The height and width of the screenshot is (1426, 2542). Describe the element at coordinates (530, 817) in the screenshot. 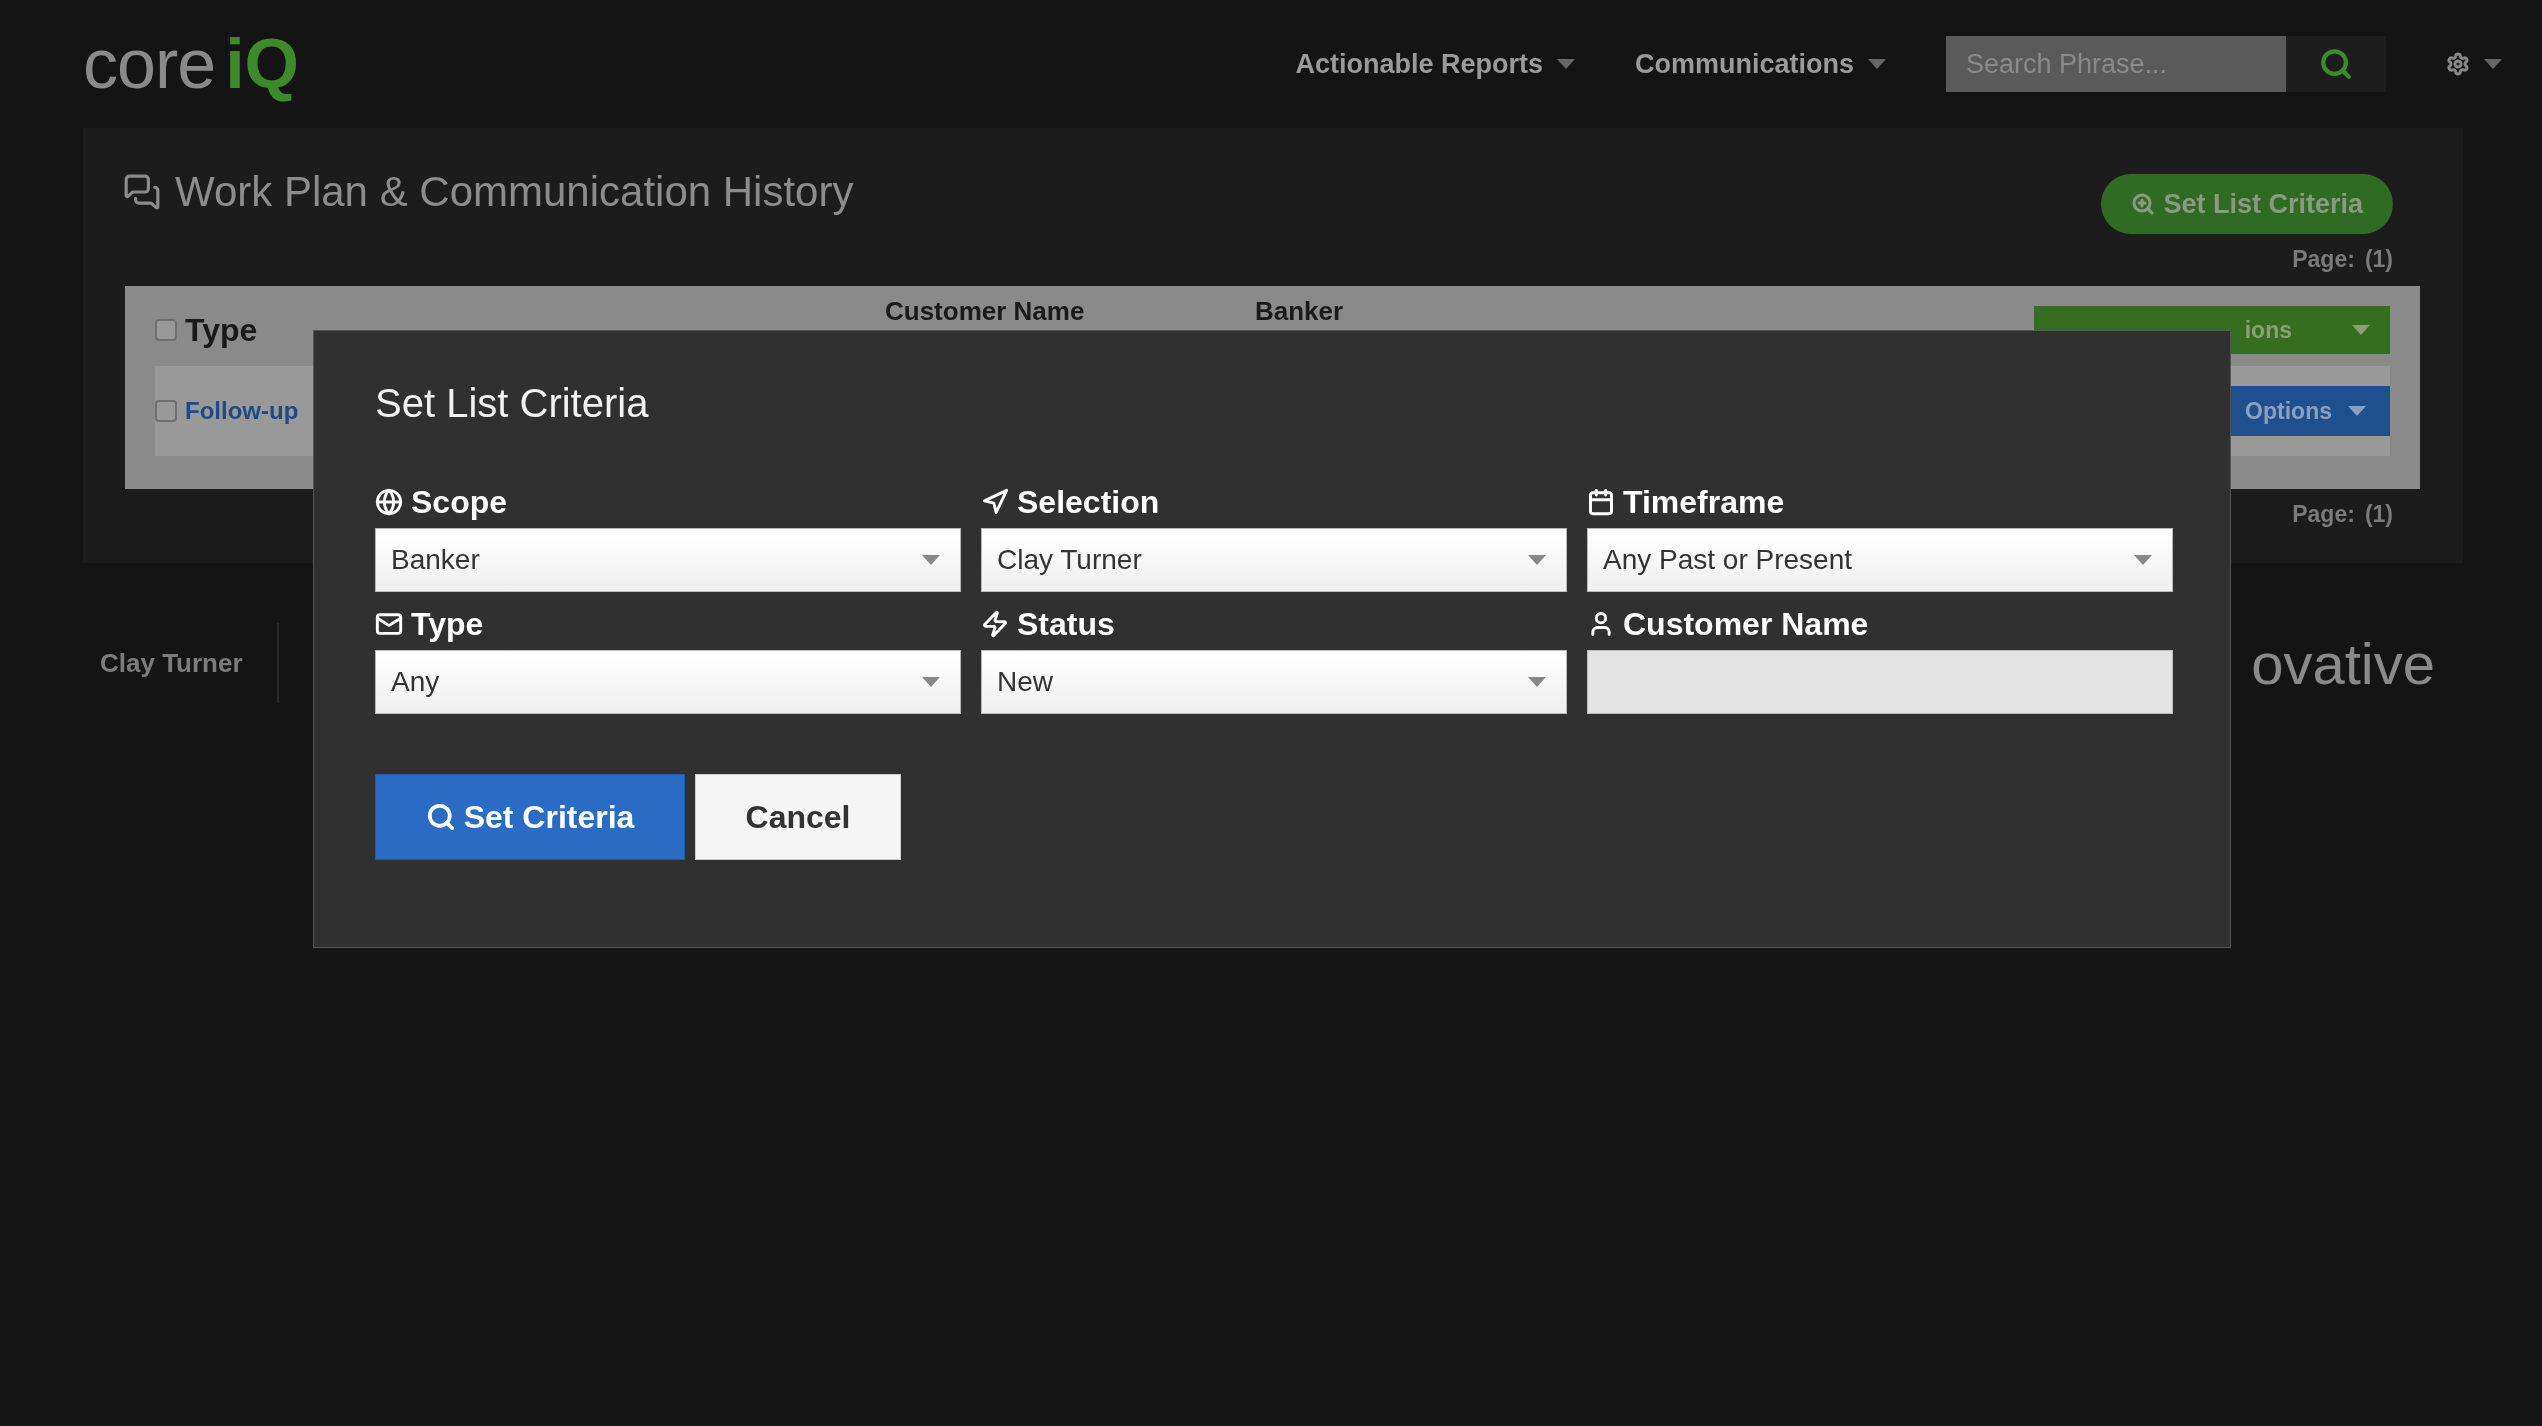

I see `set-criteria-button: Set Criteria` at that location.